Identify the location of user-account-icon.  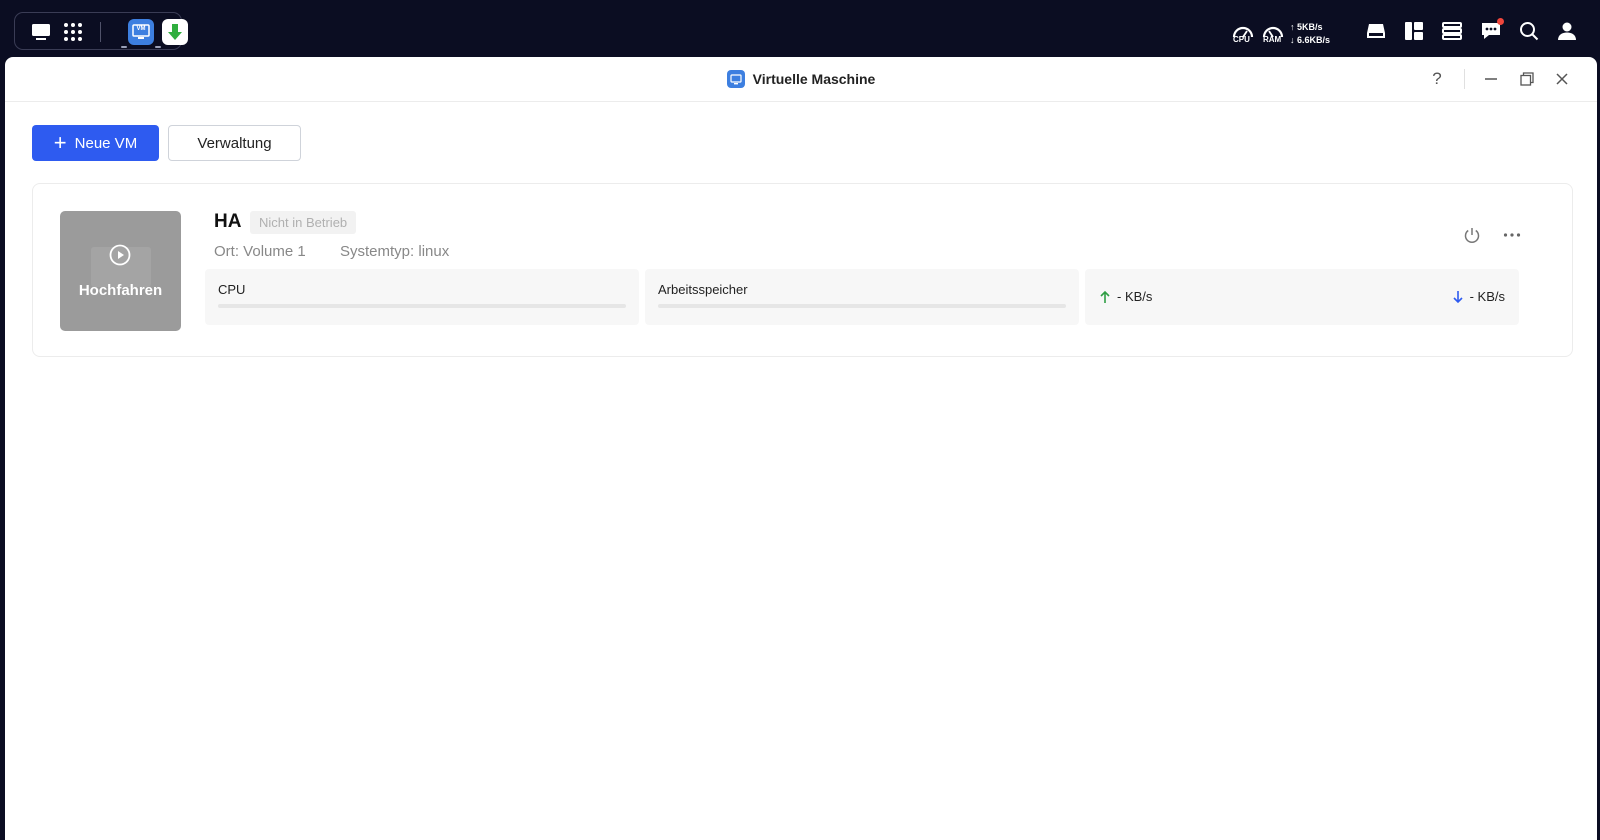
(1567, 31).